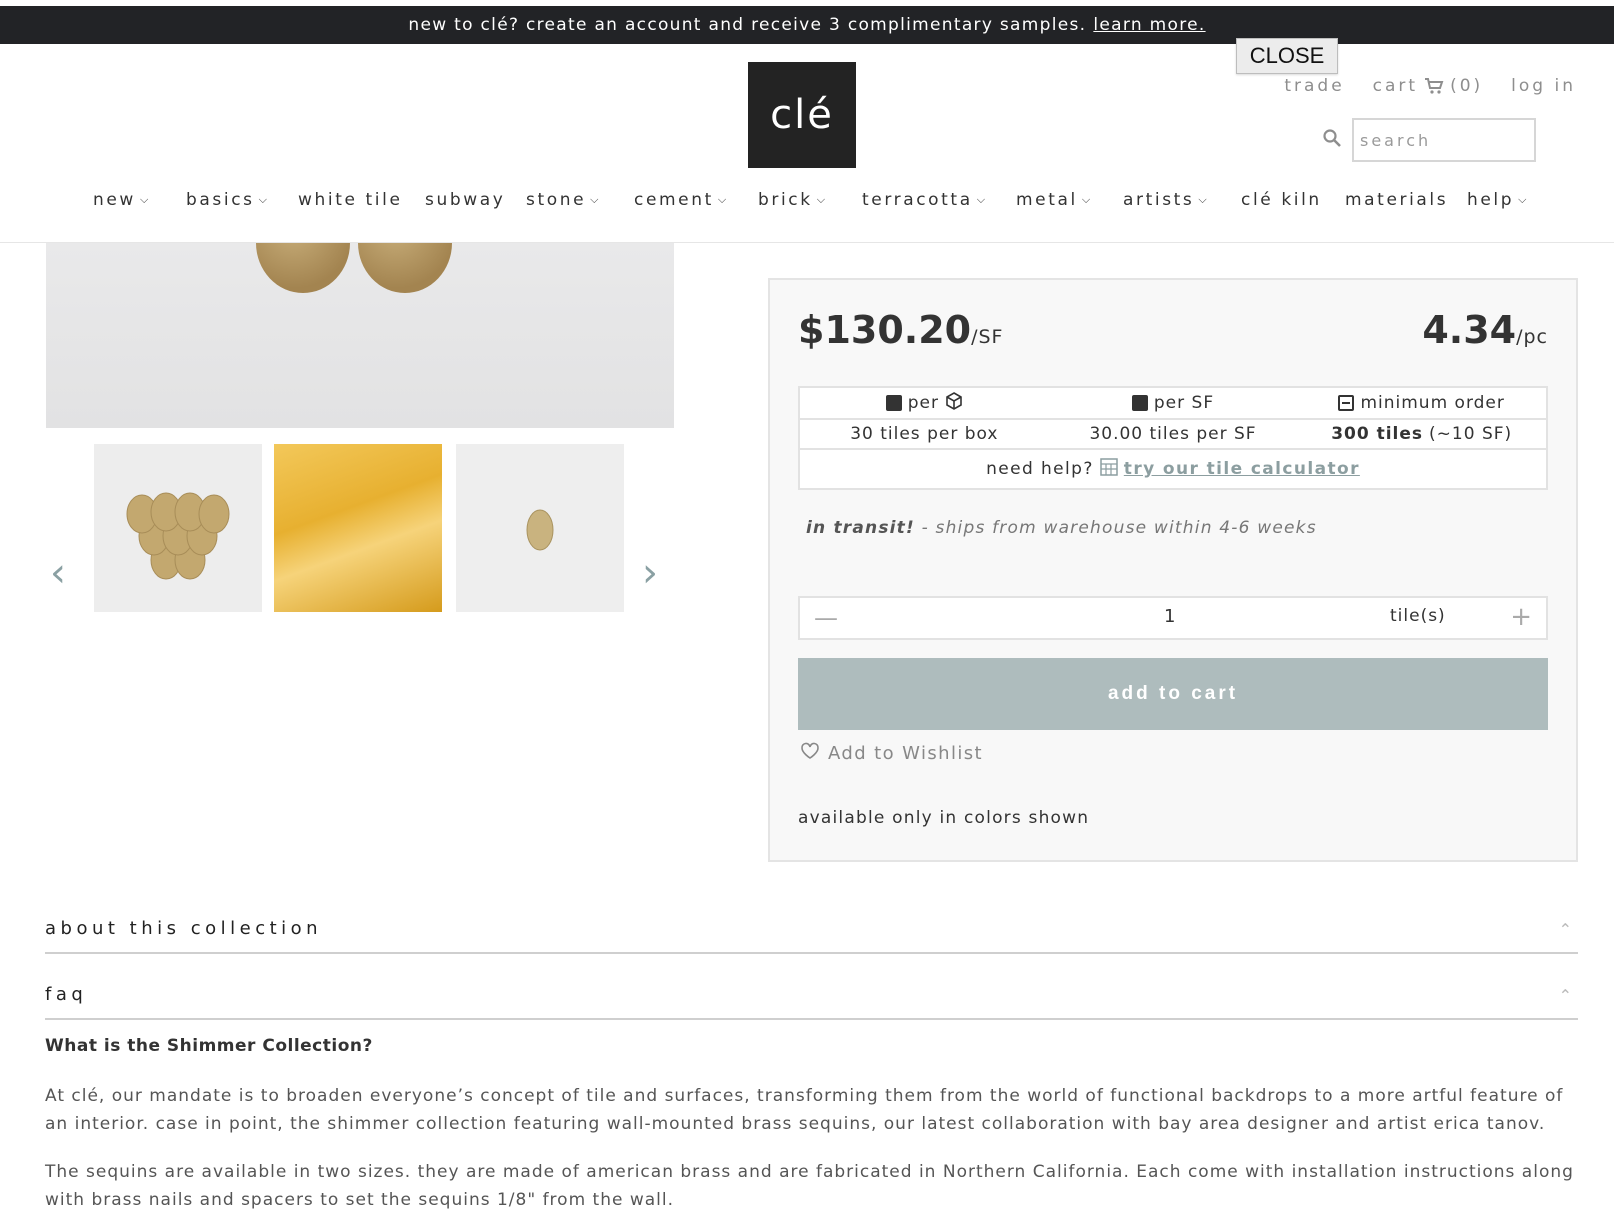 Image resolution: width=1614 pixels, height=1228 pixels. I want to click on account-links: trade cart (0) log in, so click(1430, 86).